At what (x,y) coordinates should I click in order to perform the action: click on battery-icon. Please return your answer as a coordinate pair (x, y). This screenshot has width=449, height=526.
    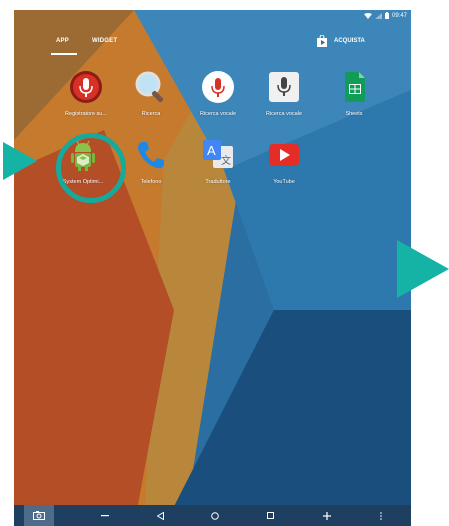
    Looking at the image, I should click on (386, 15).